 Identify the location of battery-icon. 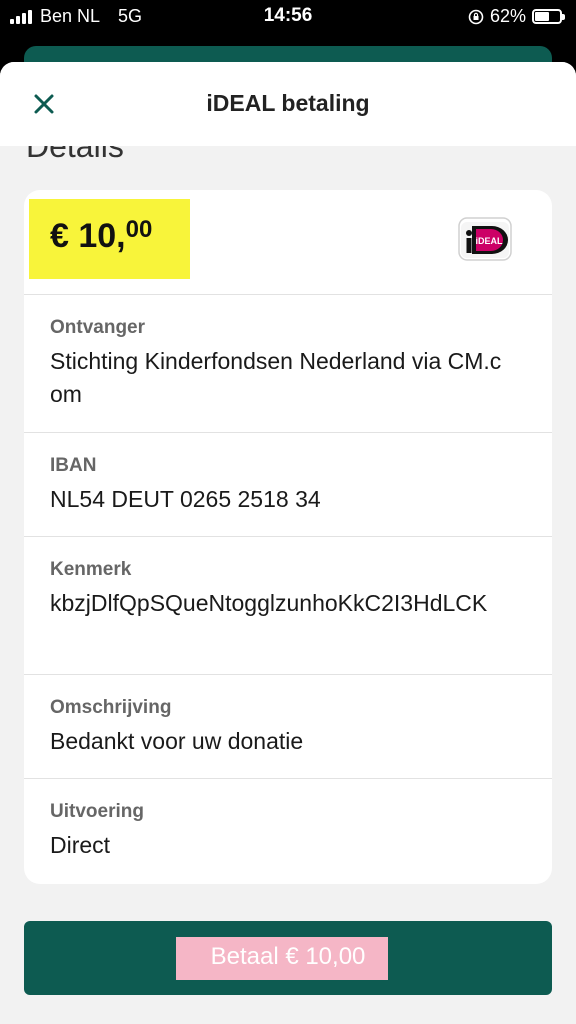
(548, 16).